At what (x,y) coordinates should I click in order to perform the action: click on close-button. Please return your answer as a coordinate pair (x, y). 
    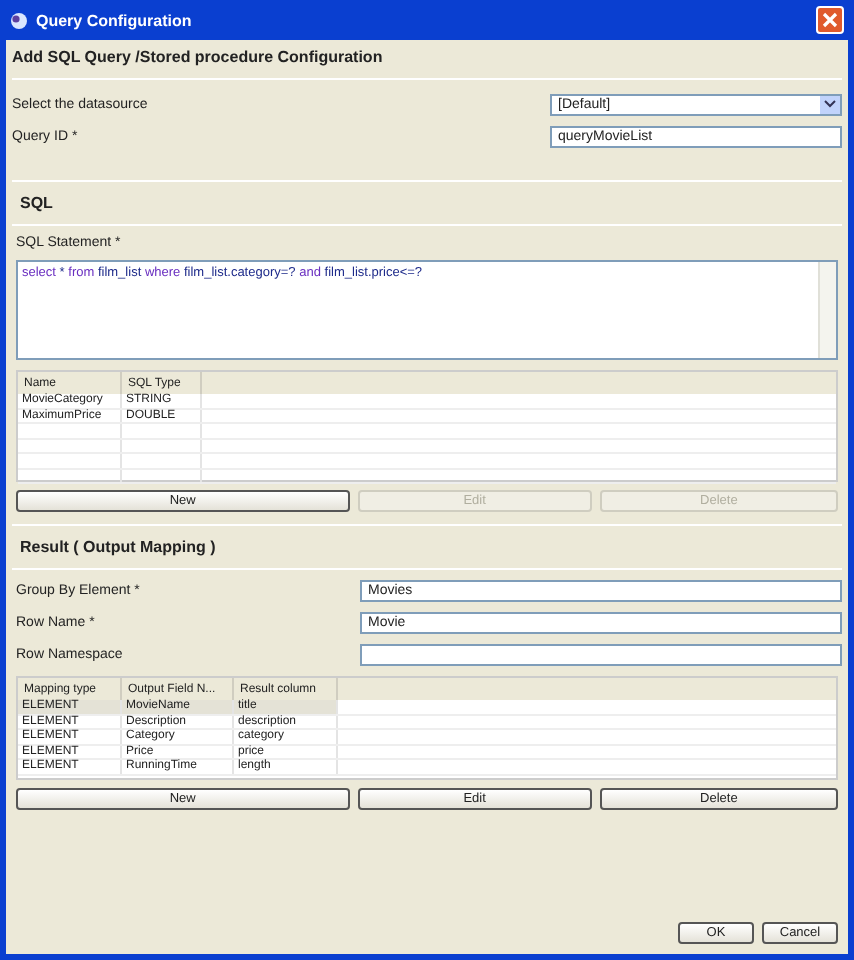
    Looking at the image, I should click on (830, 20).